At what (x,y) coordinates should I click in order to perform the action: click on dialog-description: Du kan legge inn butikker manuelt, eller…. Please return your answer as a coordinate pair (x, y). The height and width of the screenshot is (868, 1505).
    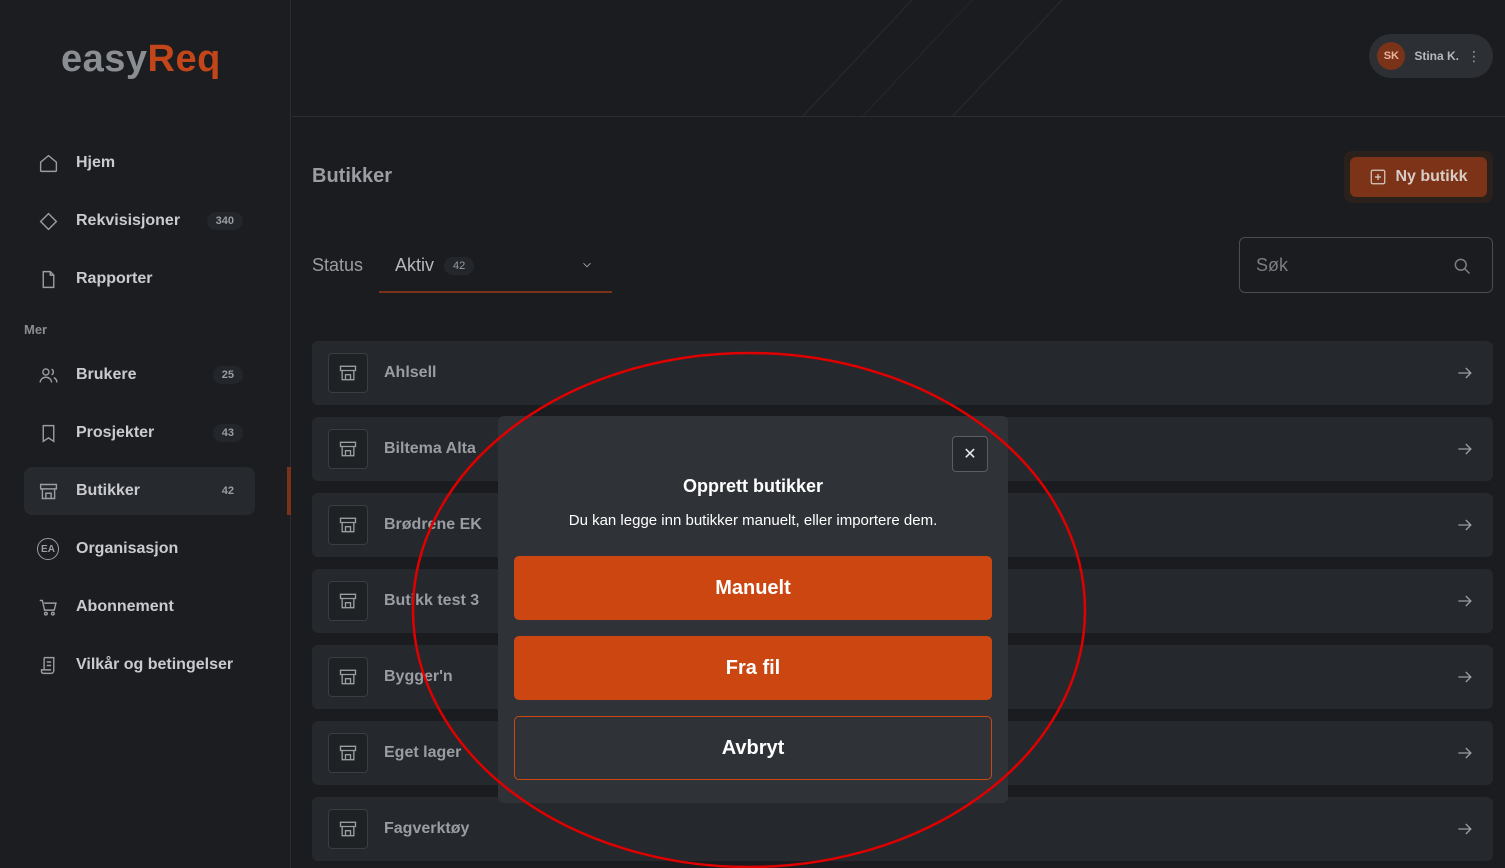
    Looking at the image, I should click on (753, 520).